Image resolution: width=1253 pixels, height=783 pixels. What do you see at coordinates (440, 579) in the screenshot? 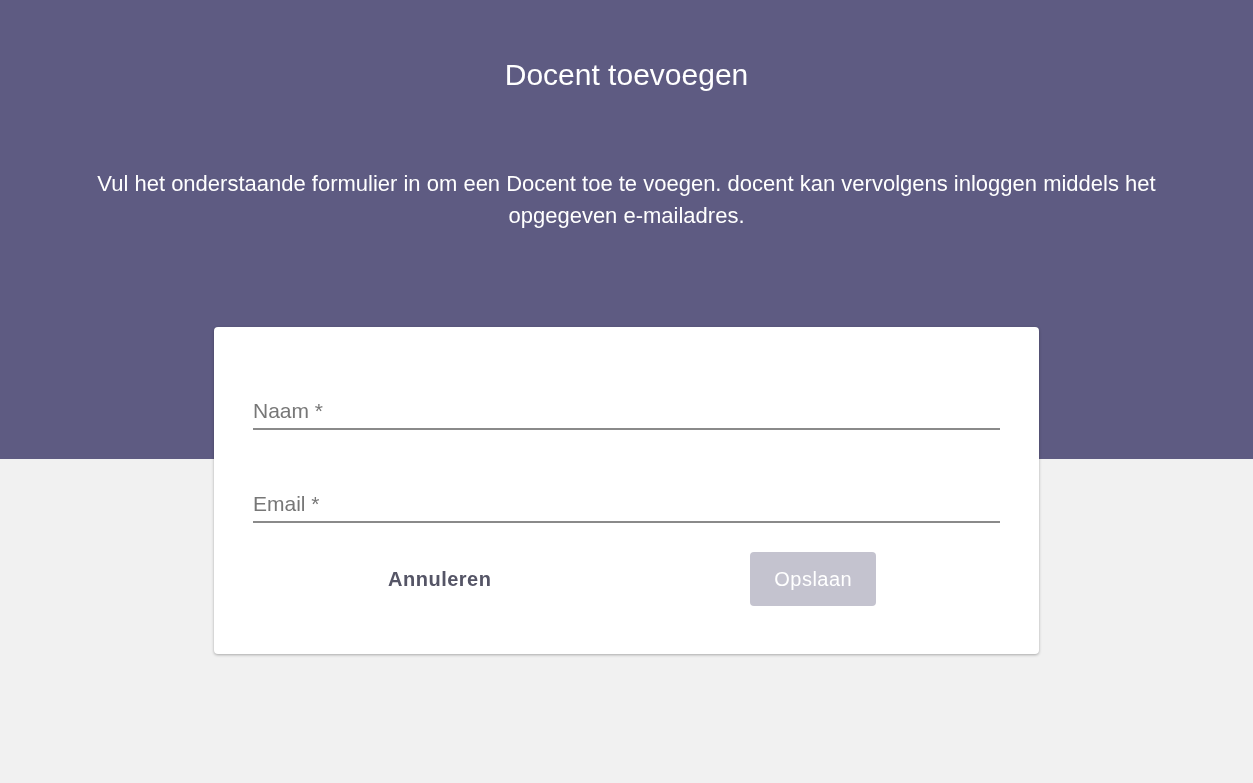
I see `cancel-button: Annuleren` at bounding box center [440, 579].